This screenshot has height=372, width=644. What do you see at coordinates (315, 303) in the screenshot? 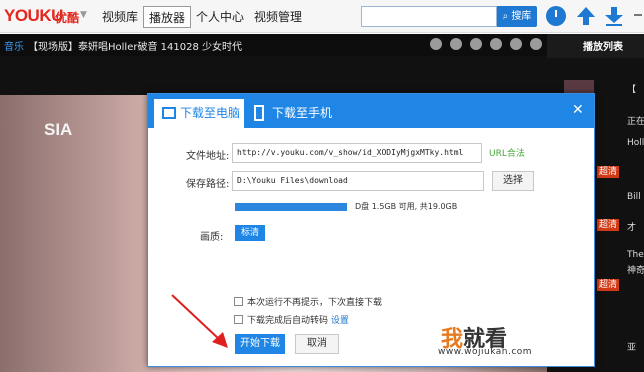
I see `no-prompt-label: 本次运行不再提示，下次直接下载` at bounding box center [315, 303].